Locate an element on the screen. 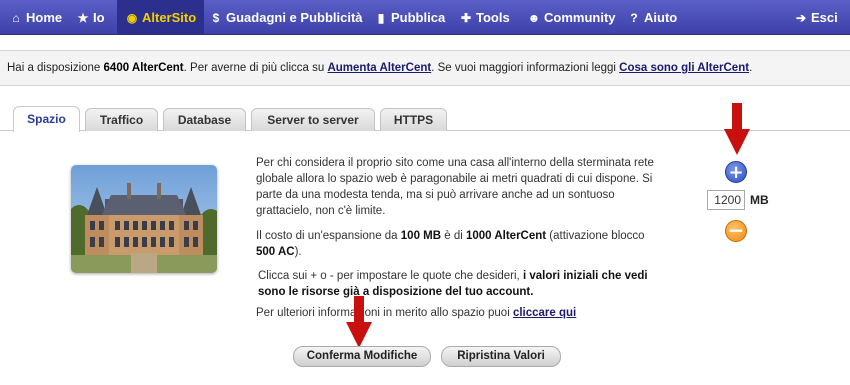  tab-https: HTTPS is located at coordinates (413, 119).